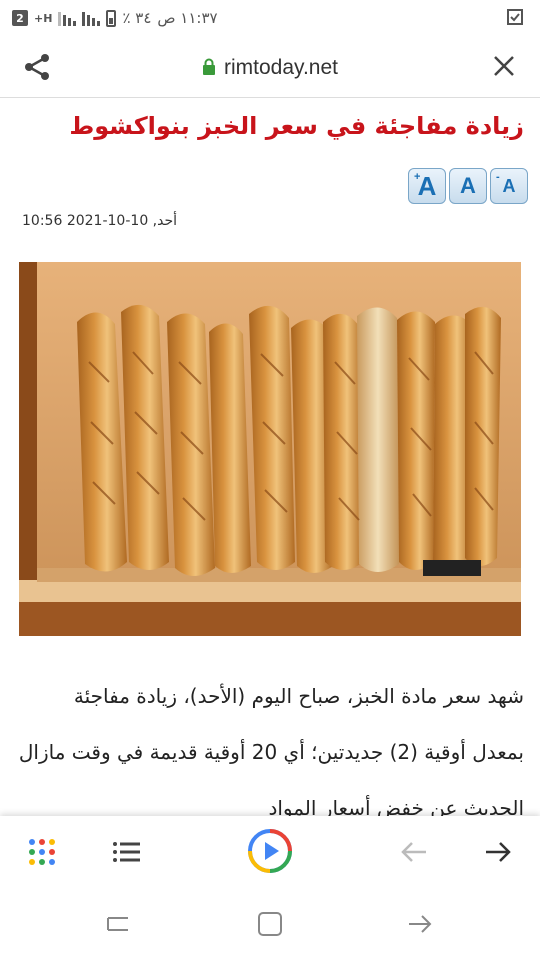  What do you see at coordinates (111, 18) in the screenshot?
I see `battery-icon` at bounding box center [111, 18].